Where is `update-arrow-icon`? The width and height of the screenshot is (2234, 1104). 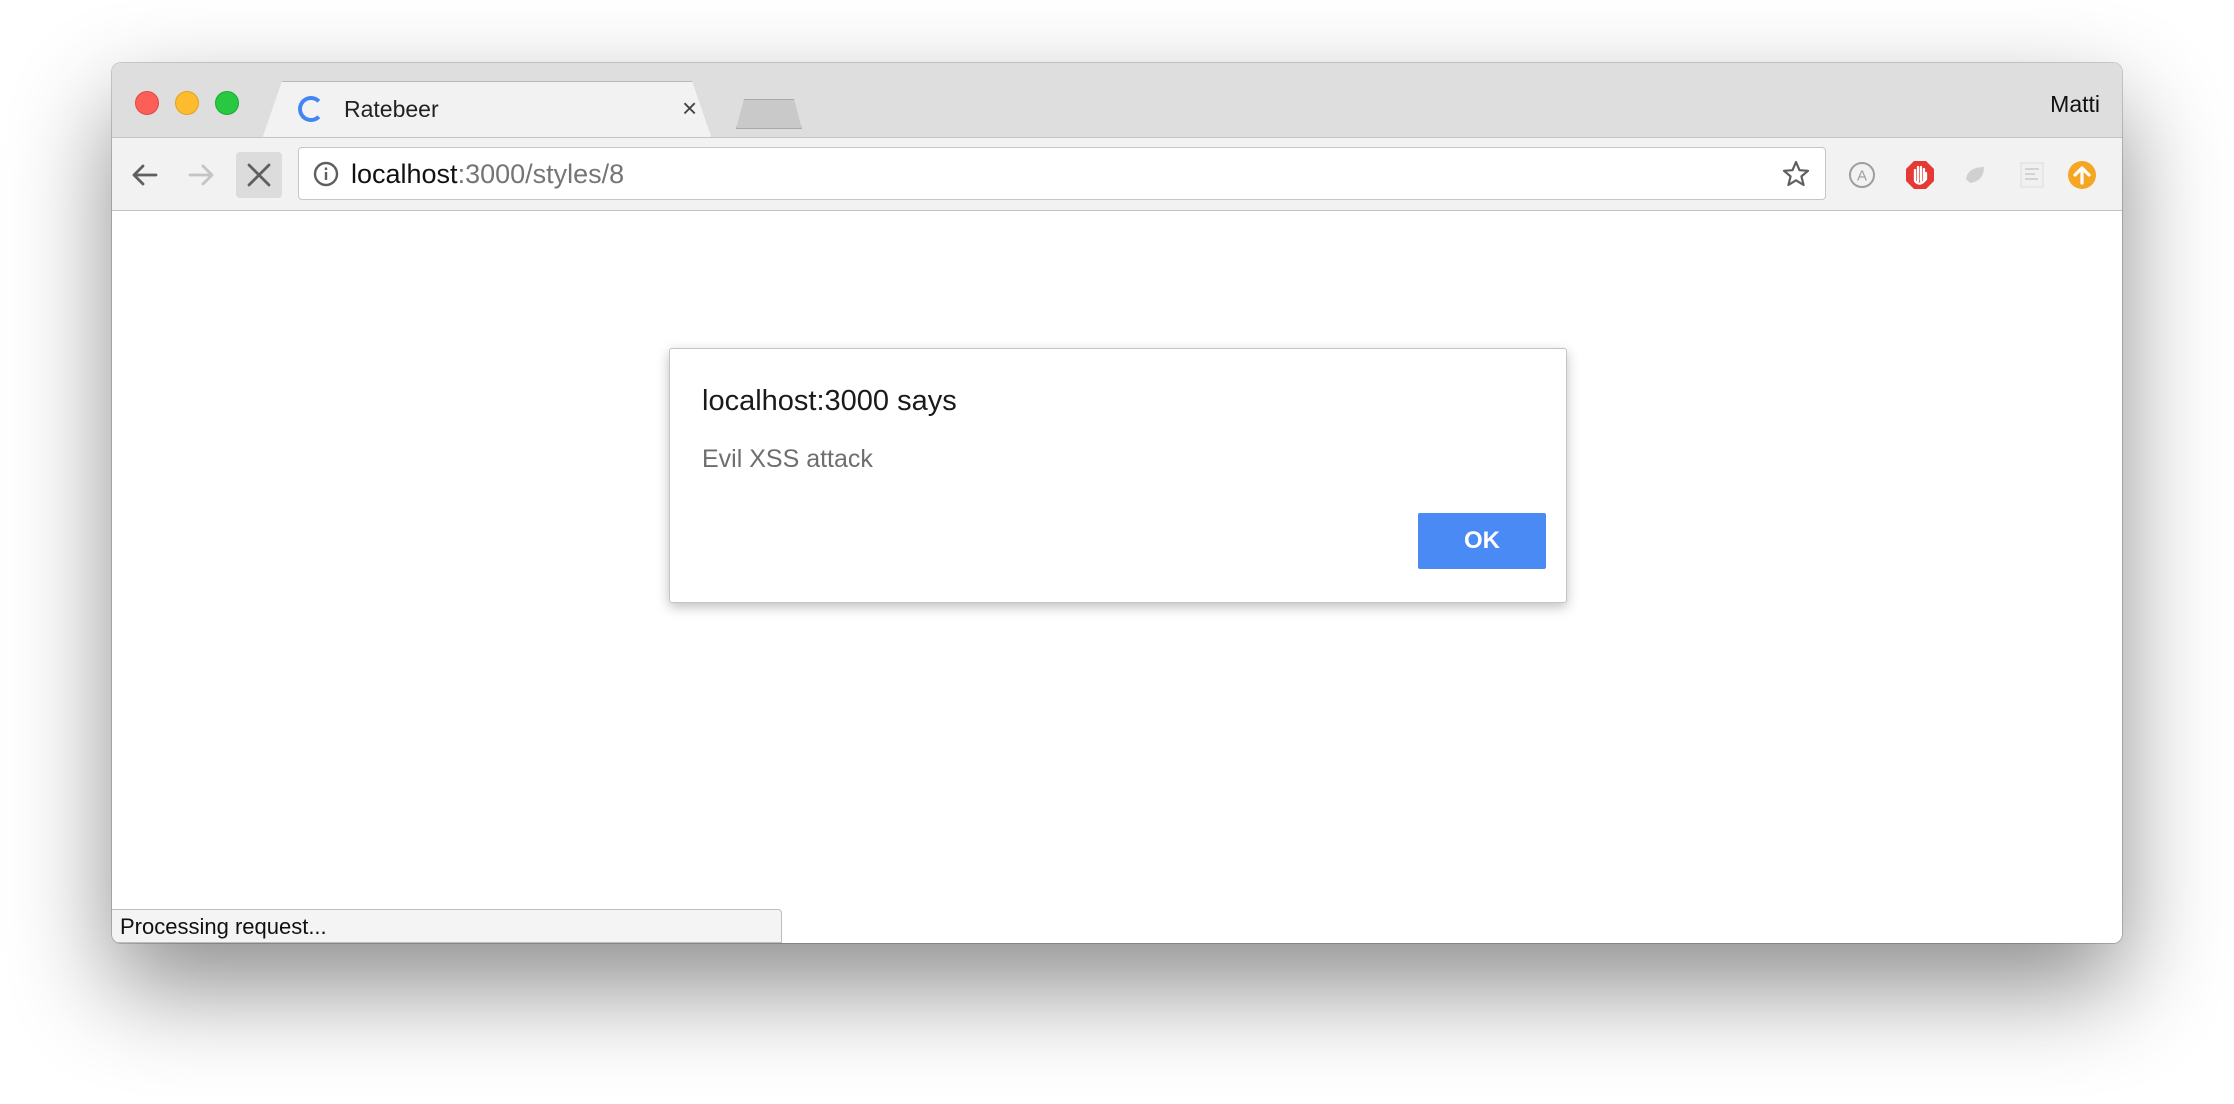
update-arrow-icon is located at coordinates (2082, 175).